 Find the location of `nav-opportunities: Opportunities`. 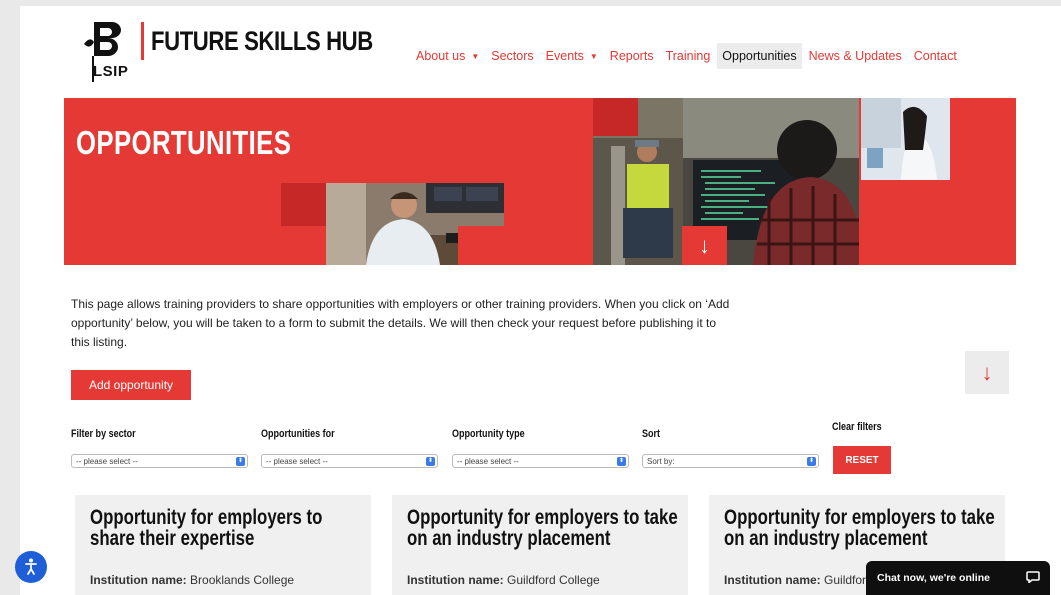

nav-opportunities: Opportunities is located at coordinates (759, 56).